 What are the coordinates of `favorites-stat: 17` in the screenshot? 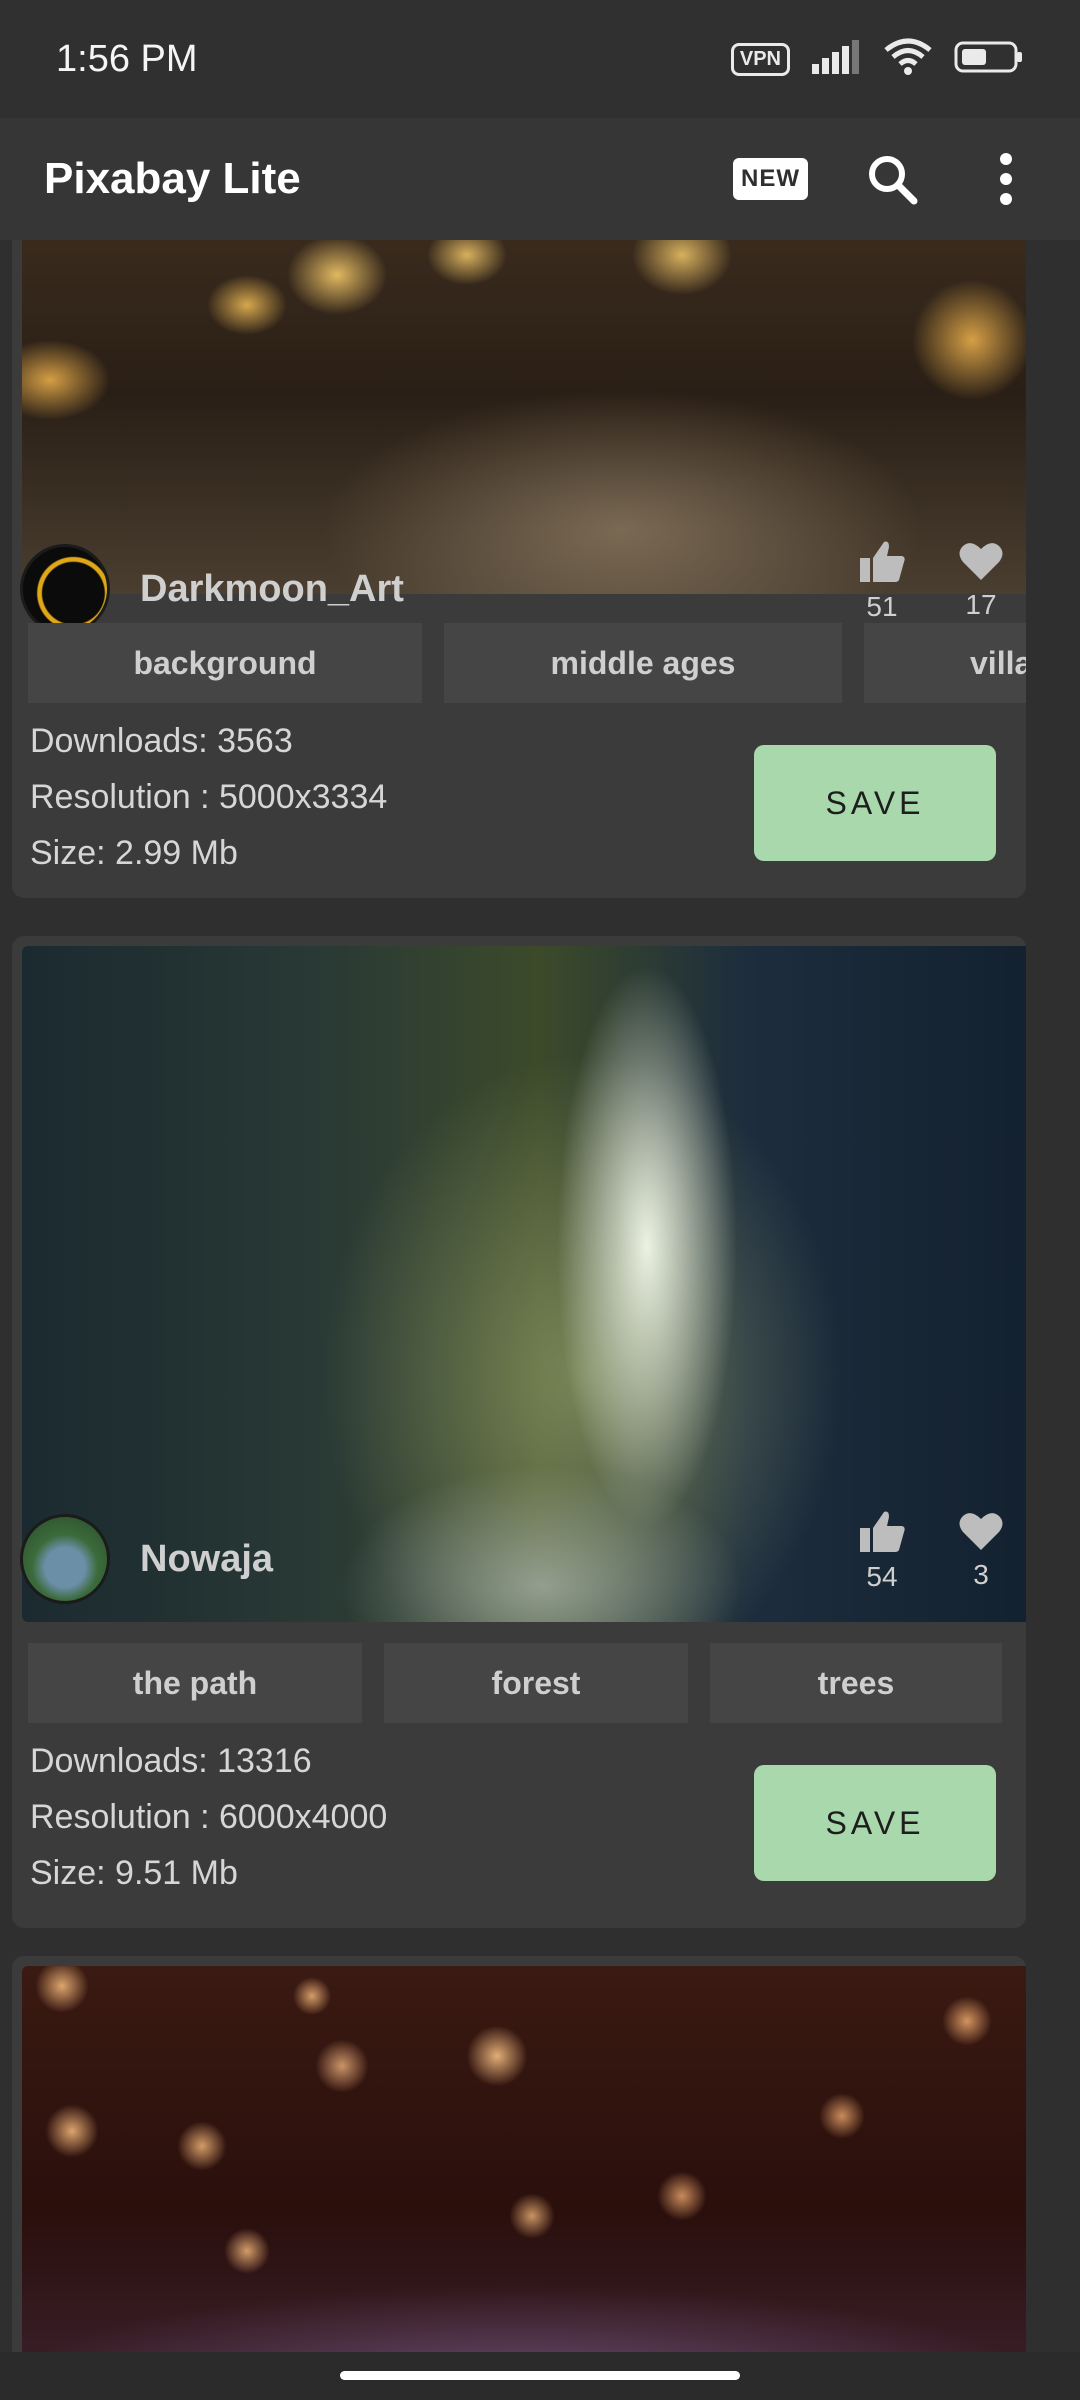 It's located at (981, 581).